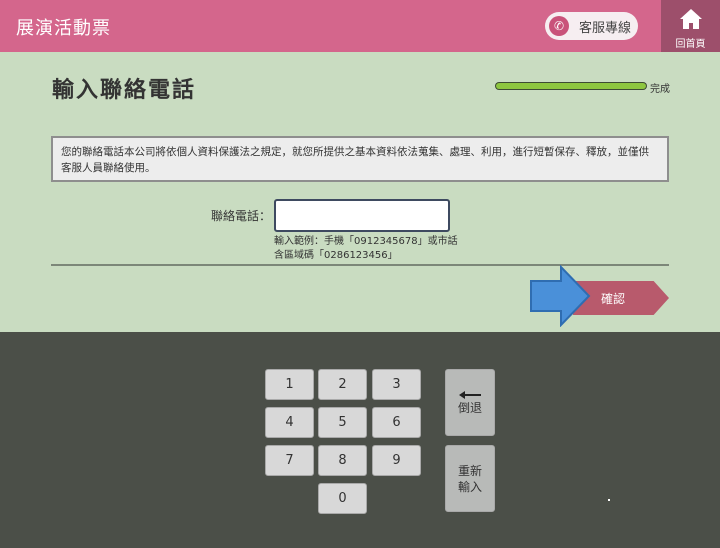 The image size is (720, 548). What do you see at coordinates (289, 384) in the screenshot?
I see `key-1: 1` at bounding box center [289, 384].